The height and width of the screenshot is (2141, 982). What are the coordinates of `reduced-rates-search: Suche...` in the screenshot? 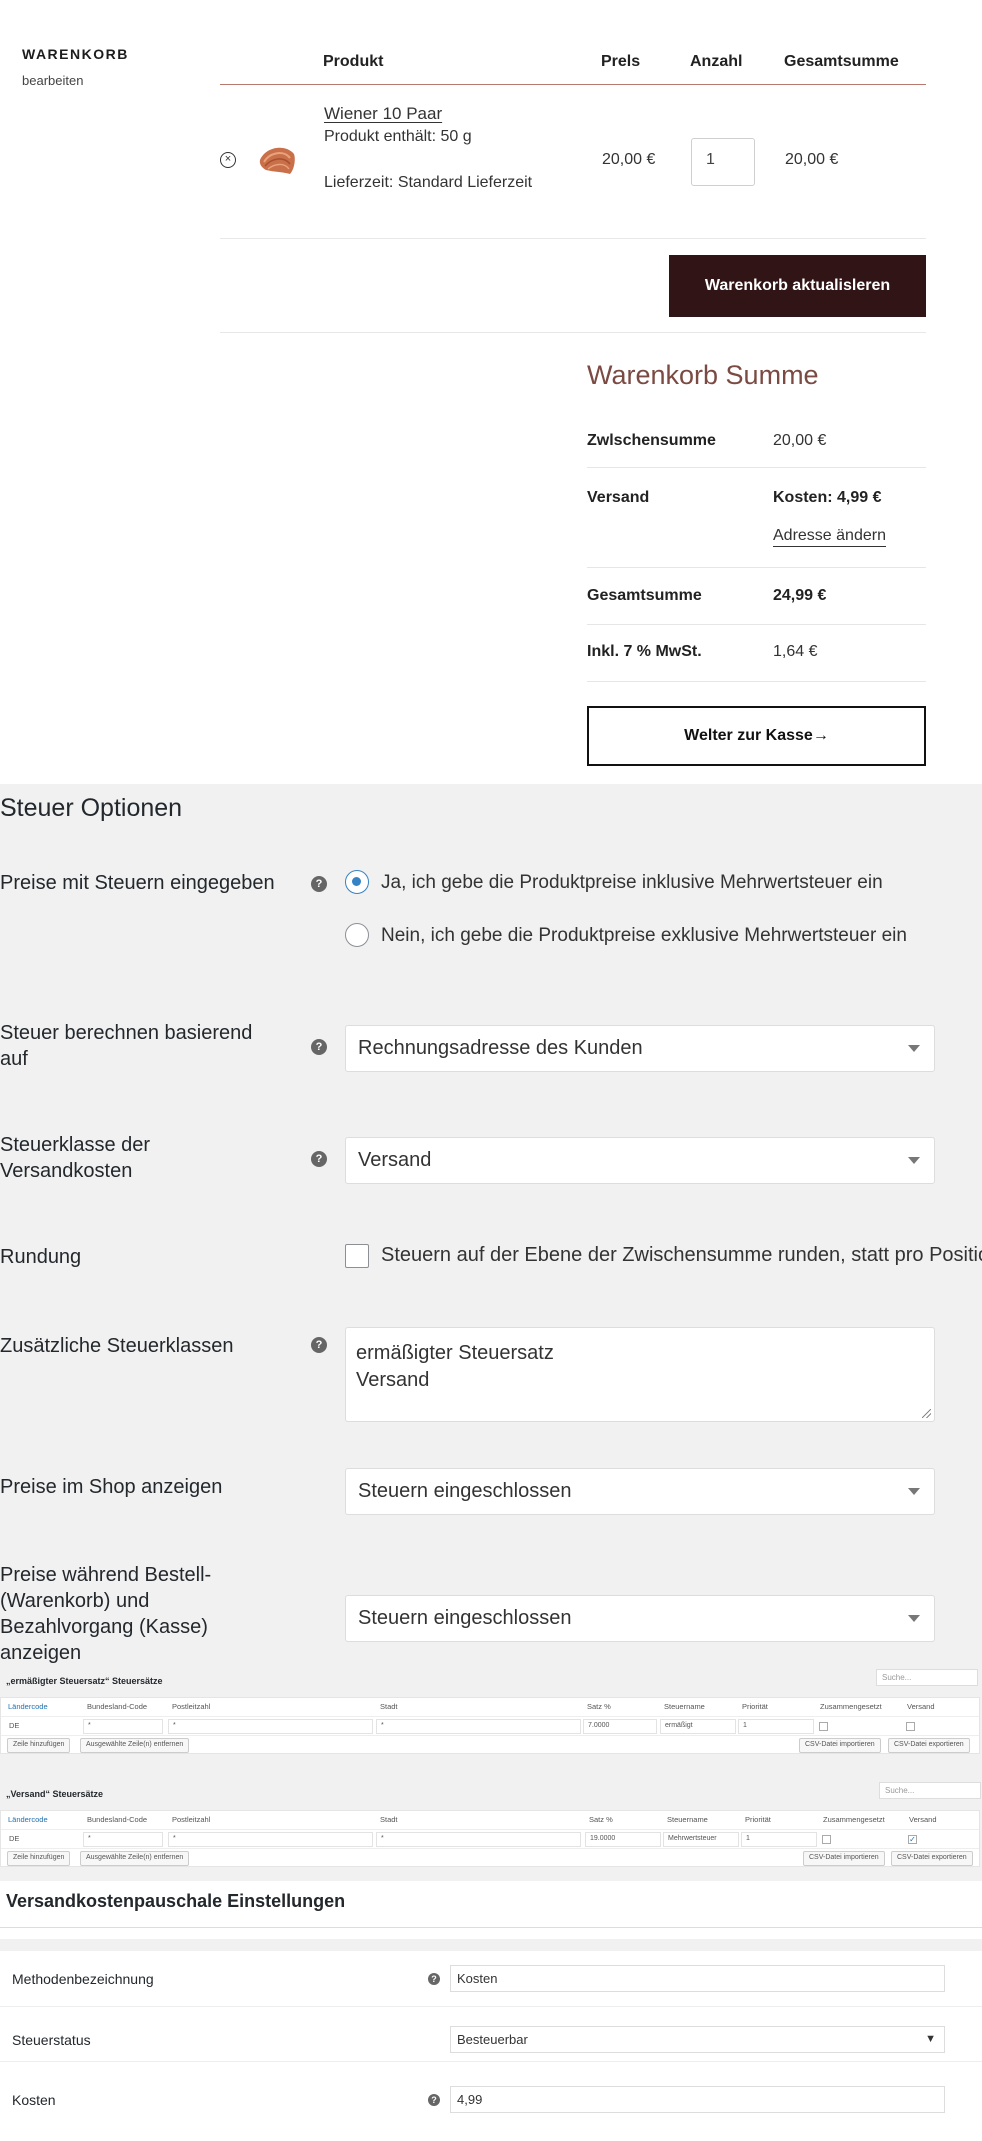 It's located at (927, 1677).